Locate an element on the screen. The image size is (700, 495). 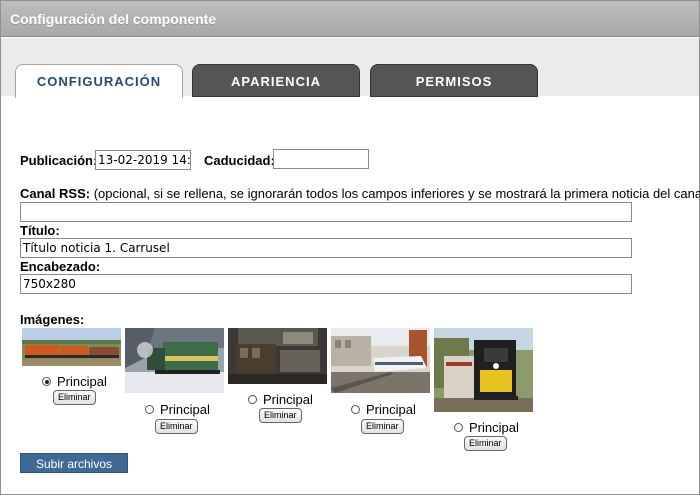
tab-permisos: PERMISOS is located at coordinates (454, 80).